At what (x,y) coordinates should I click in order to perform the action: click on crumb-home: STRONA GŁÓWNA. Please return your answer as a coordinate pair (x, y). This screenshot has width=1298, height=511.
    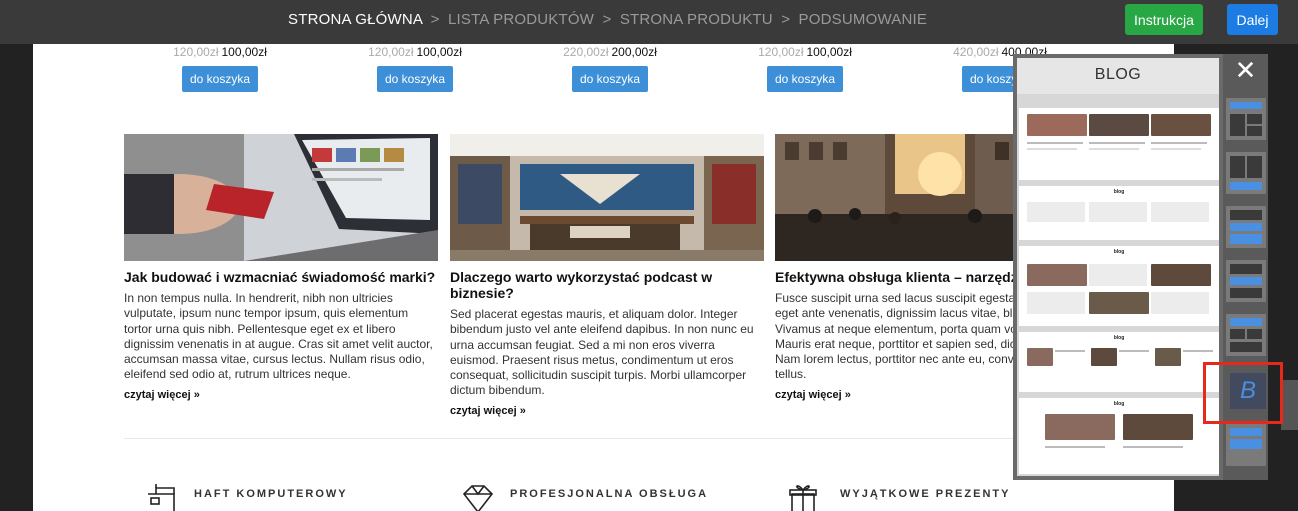
    Looking at the image, I should click on (355, 19).